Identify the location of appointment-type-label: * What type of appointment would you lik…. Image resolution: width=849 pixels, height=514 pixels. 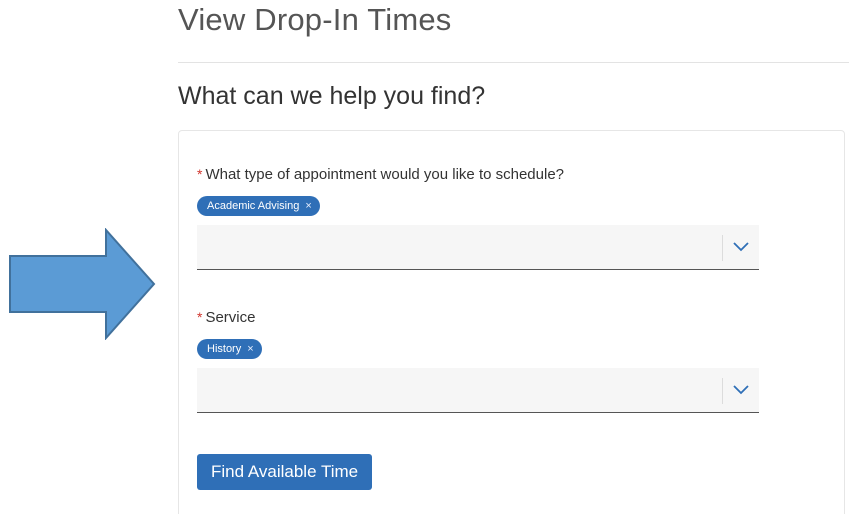
(478, 174).